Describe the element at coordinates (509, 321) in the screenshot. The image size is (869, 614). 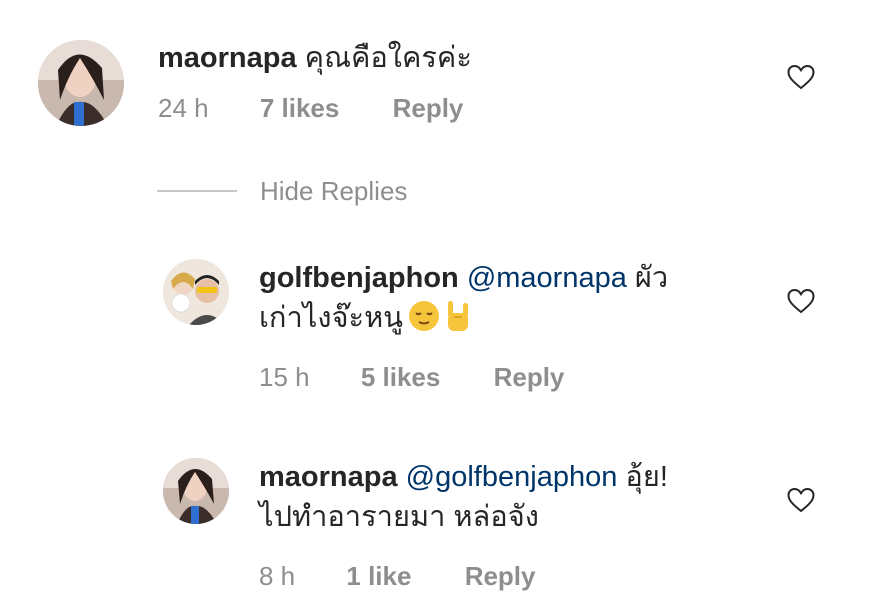
I see `comment-line-2: เก่าไงจ๊ะหนู` at that location.